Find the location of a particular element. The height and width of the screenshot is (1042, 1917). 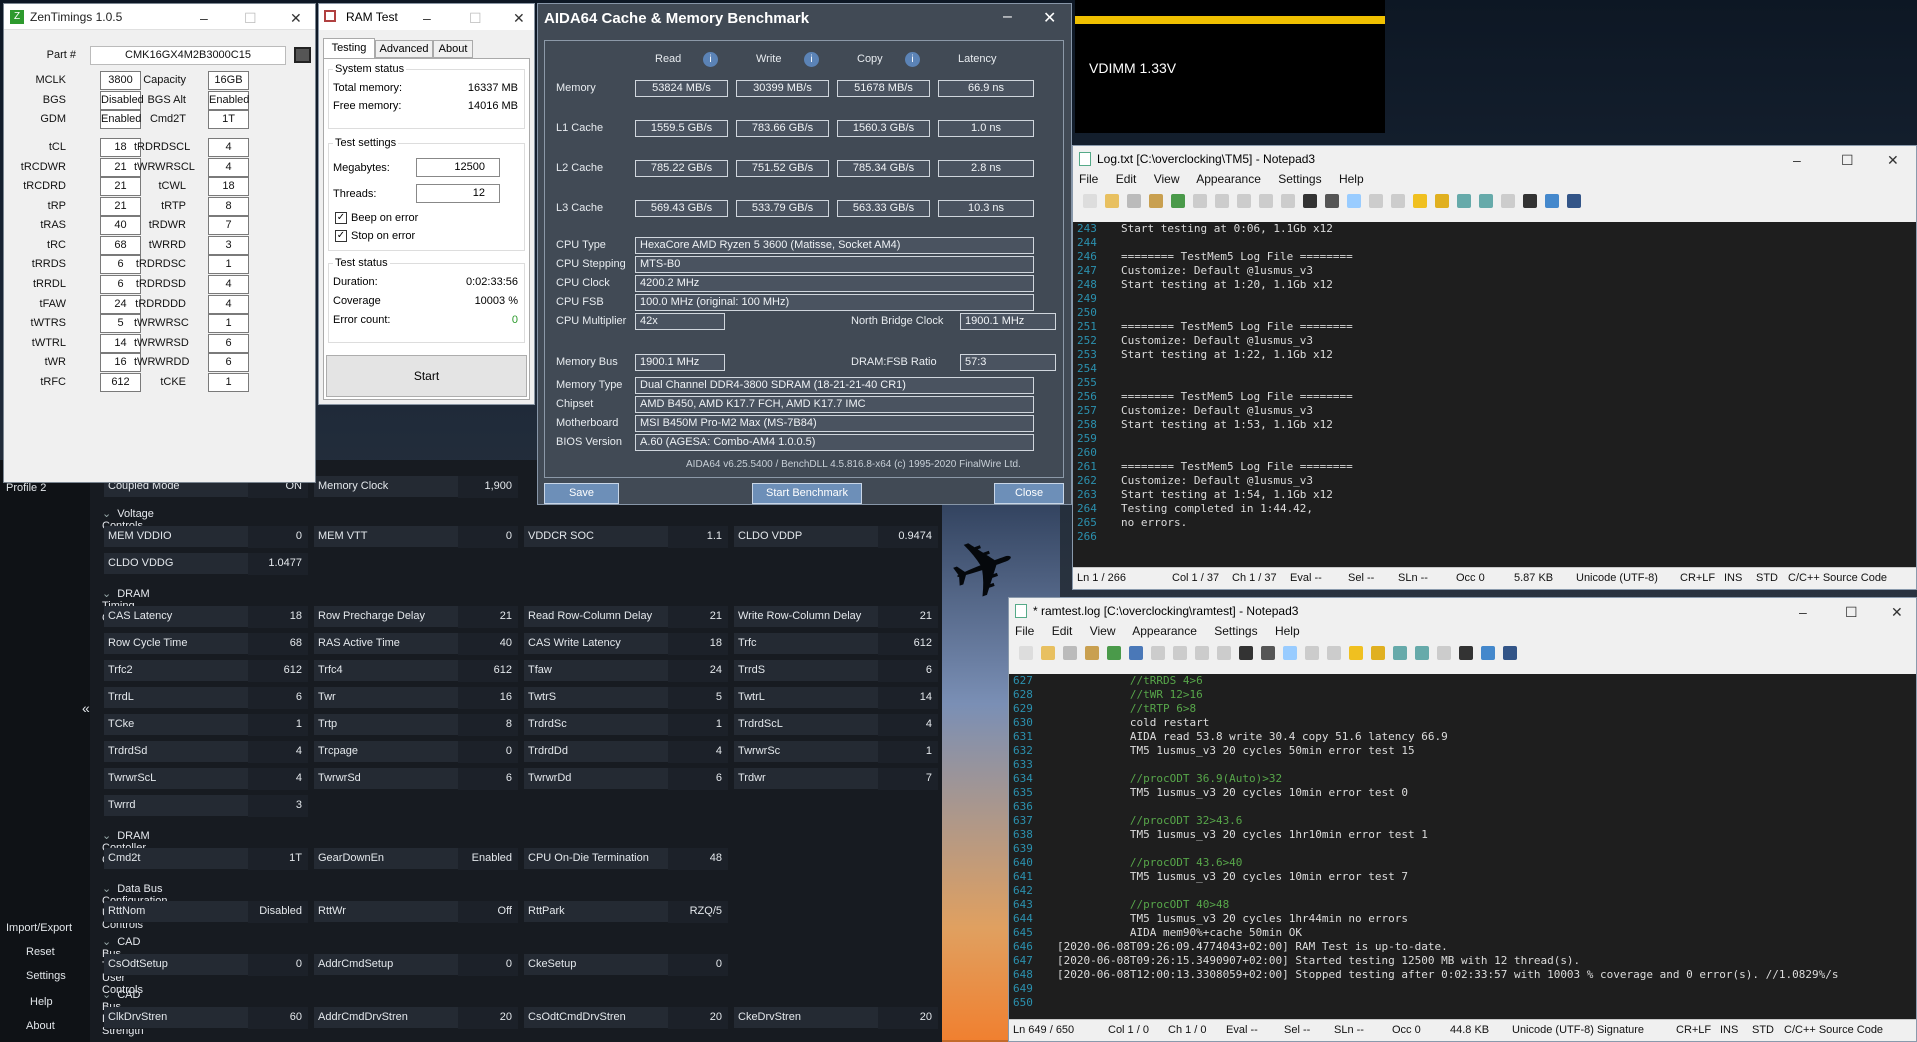

tab-about: About is located at coordinates (453, 49).